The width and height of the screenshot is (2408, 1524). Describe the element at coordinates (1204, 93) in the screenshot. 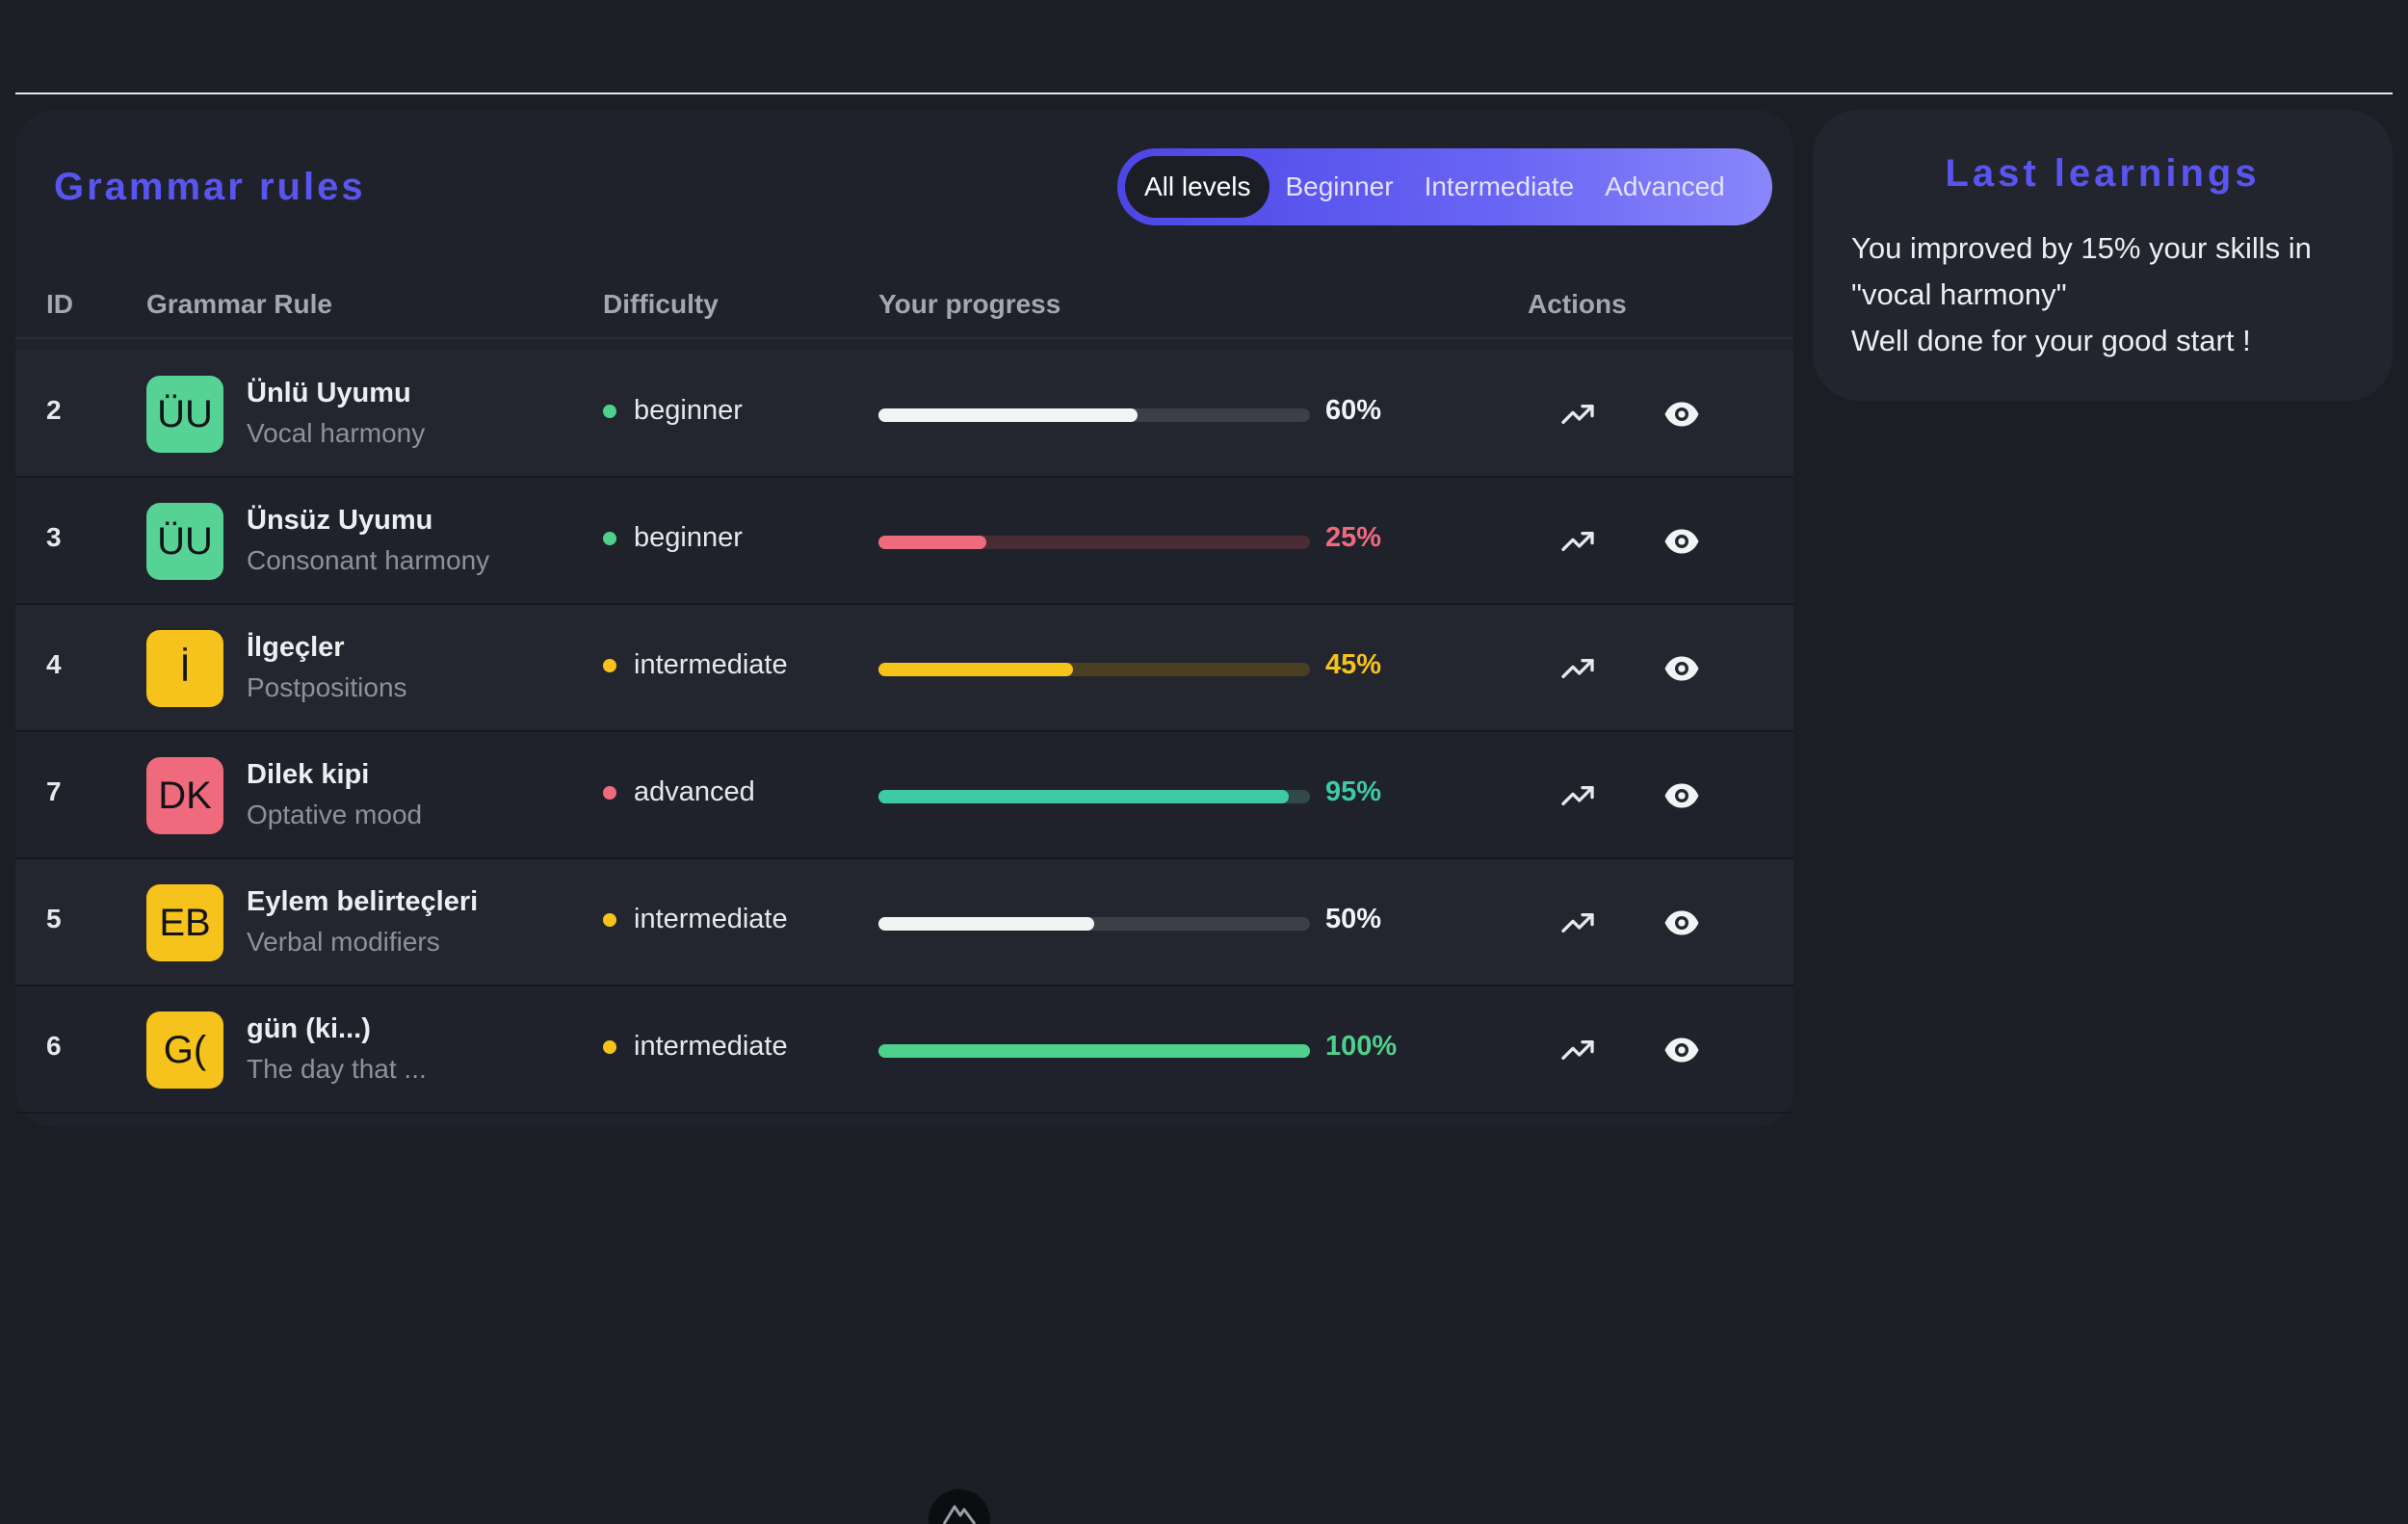

I see `top-divider` at that location.